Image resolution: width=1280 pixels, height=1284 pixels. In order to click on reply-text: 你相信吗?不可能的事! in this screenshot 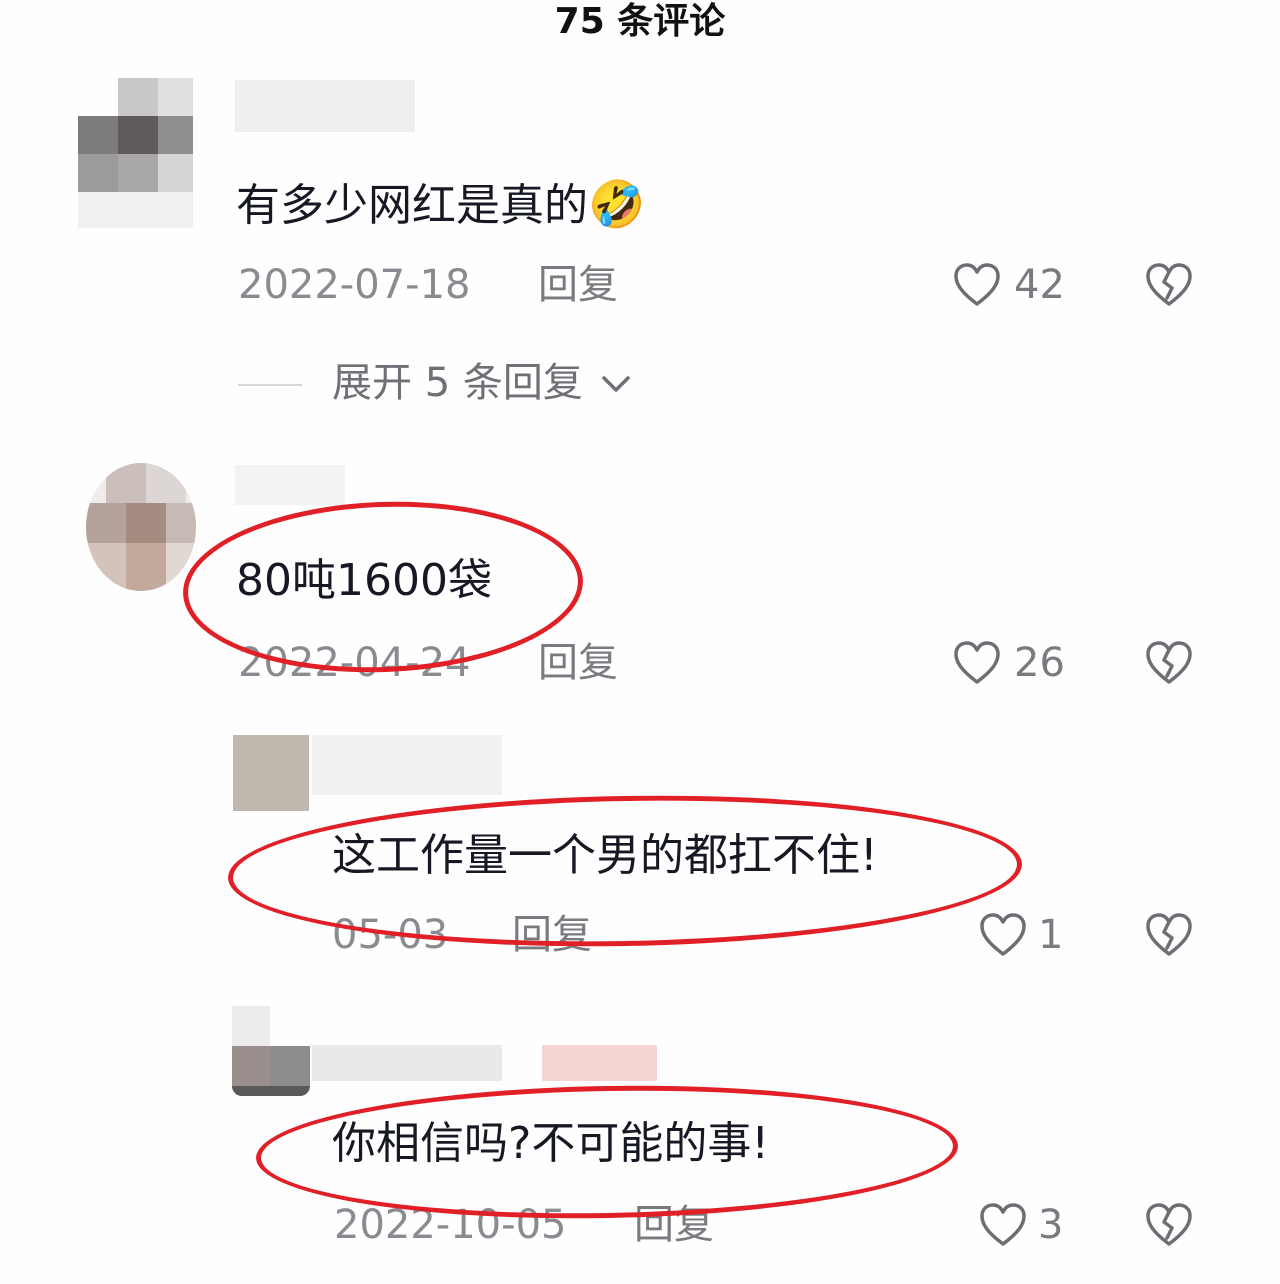, I will do `click(550, 1143)`.